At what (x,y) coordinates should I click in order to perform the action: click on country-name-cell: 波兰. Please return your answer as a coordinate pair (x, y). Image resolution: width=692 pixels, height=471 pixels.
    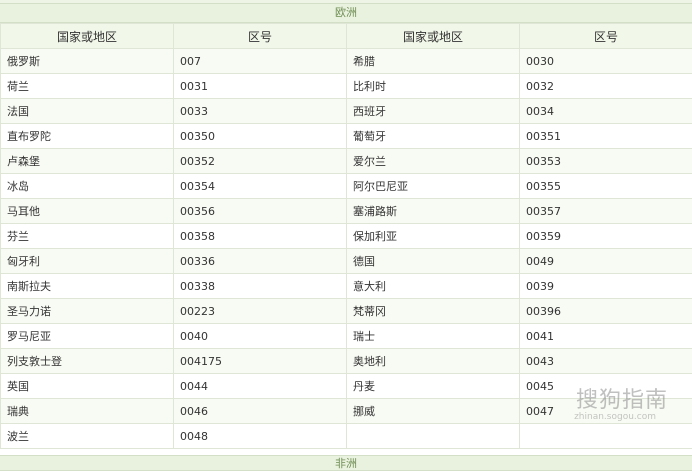
    Looking at the image, I should click on (87, 436).